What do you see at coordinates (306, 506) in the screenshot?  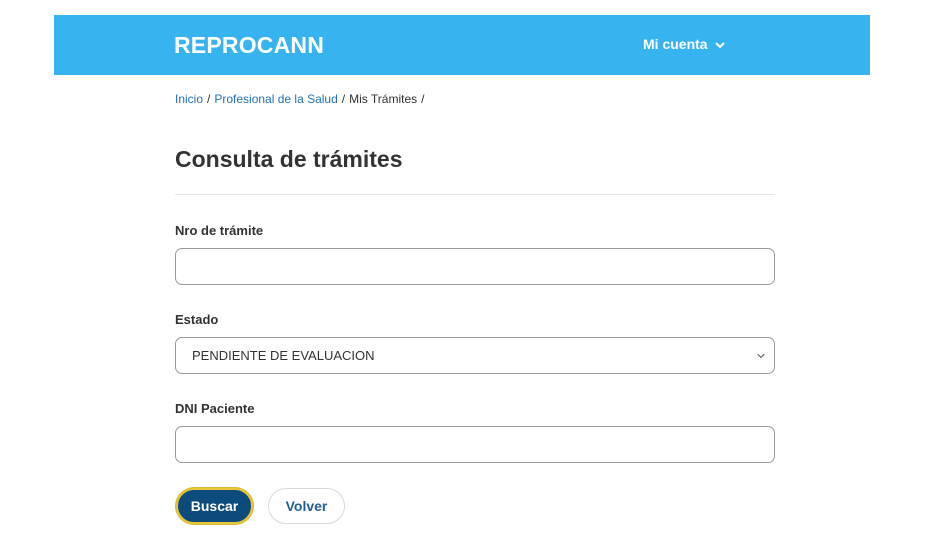 I see `back-button: Volver` at bounding box center [306, 506].